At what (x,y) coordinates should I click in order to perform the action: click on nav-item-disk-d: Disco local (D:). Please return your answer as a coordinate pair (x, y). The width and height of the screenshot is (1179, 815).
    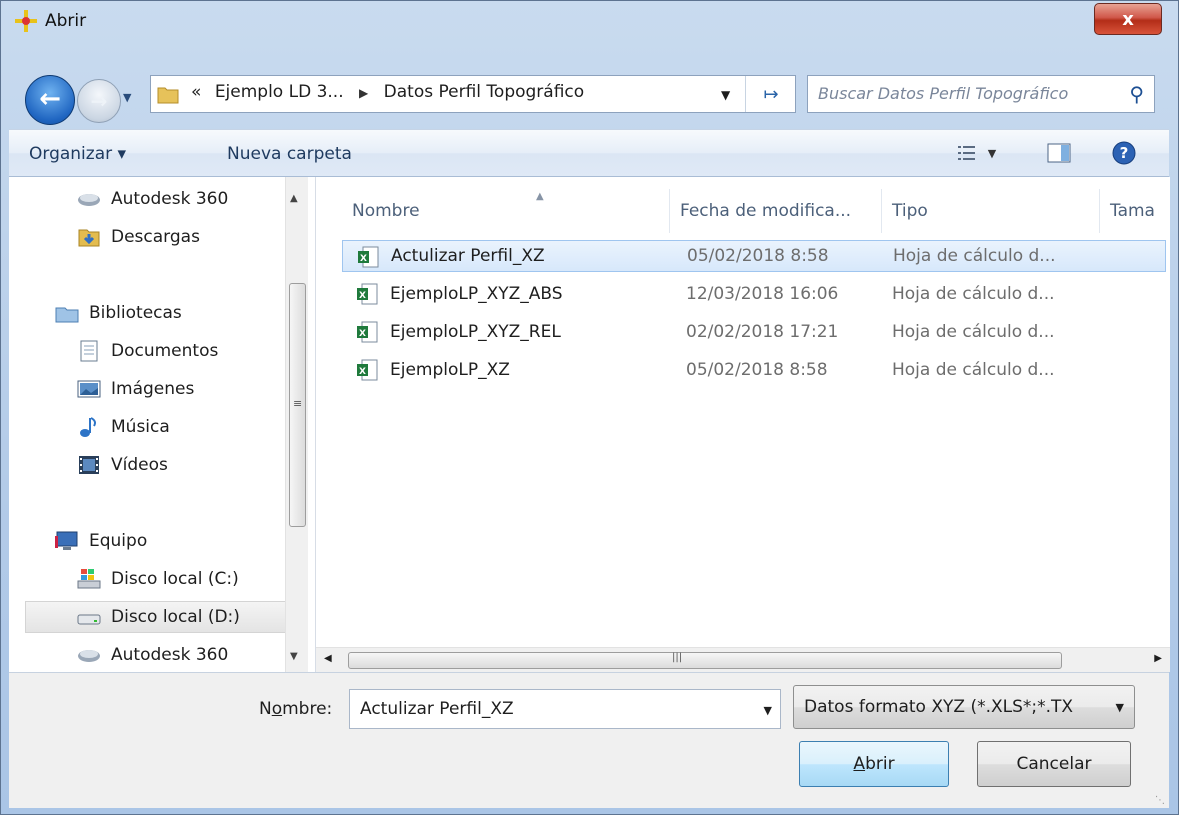
    Looking at the image, I should click on (162, 617).